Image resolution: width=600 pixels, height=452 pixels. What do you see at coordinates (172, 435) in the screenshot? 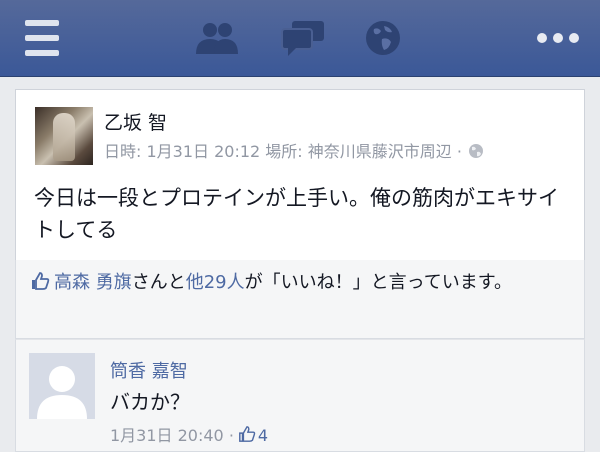
I see `comment-timestamp: 1月31日 20:40 ·` at bounding box center [172, 435].